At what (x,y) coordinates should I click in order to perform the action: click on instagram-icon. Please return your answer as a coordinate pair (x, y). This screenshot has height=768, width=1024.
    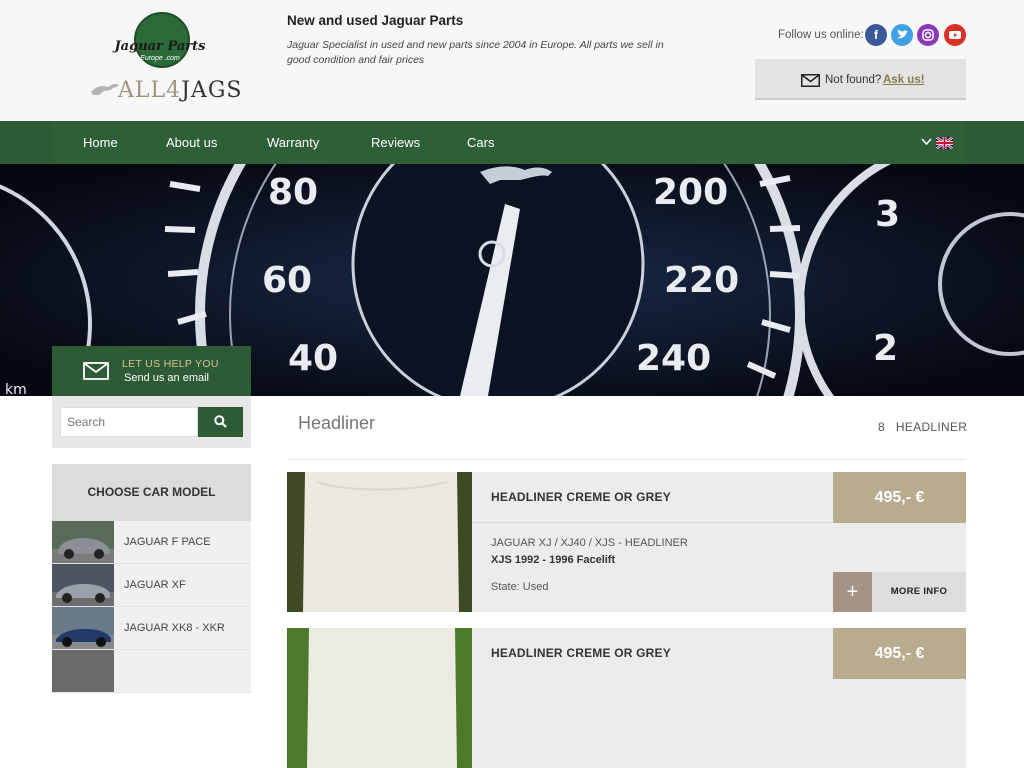
    Looking at the image, I should click on (928, 35).